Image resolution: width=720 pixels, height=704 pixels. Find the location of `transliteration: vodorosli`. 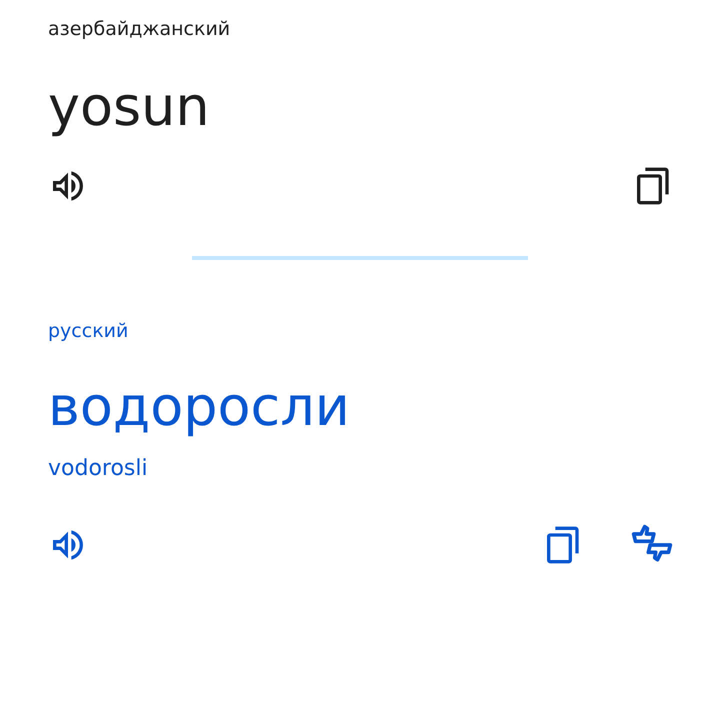

transliteration: vodorosli is located at coordinates (98, 468).